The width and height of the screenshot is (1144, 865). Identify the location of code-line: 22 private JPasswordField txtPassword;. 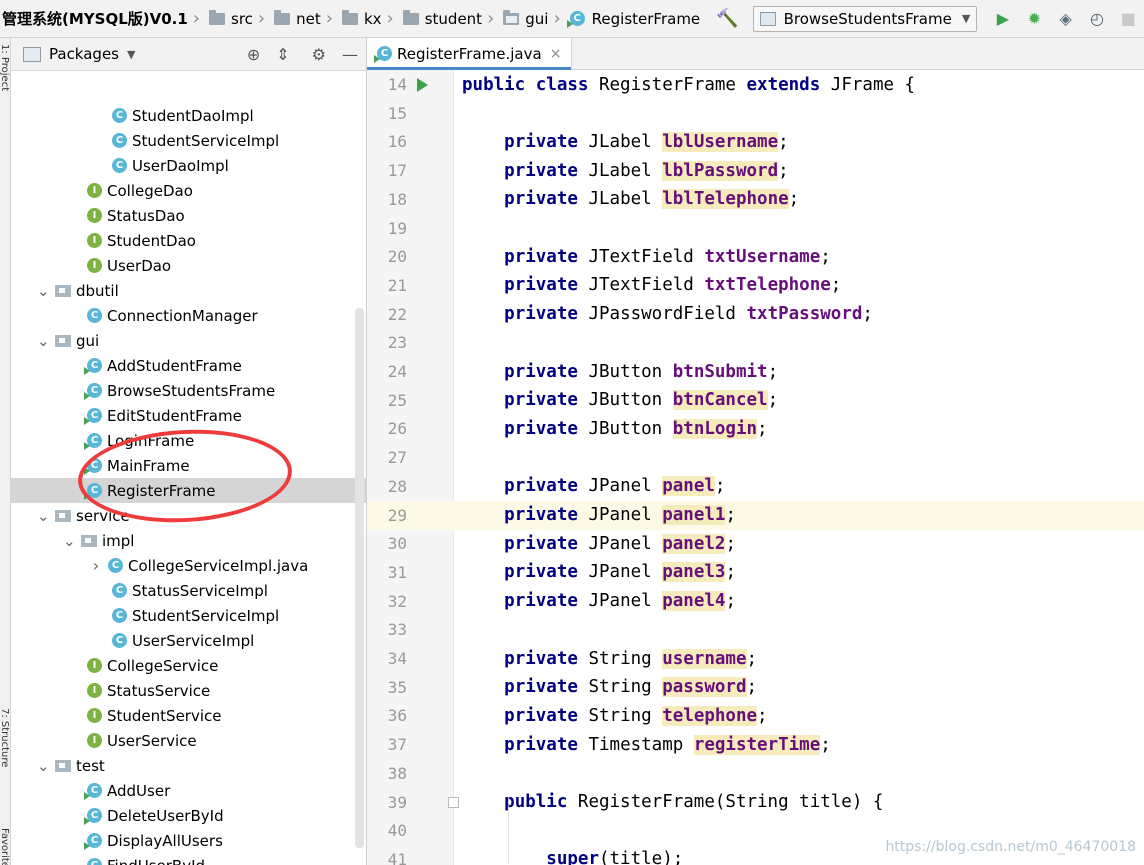
(755, 314).